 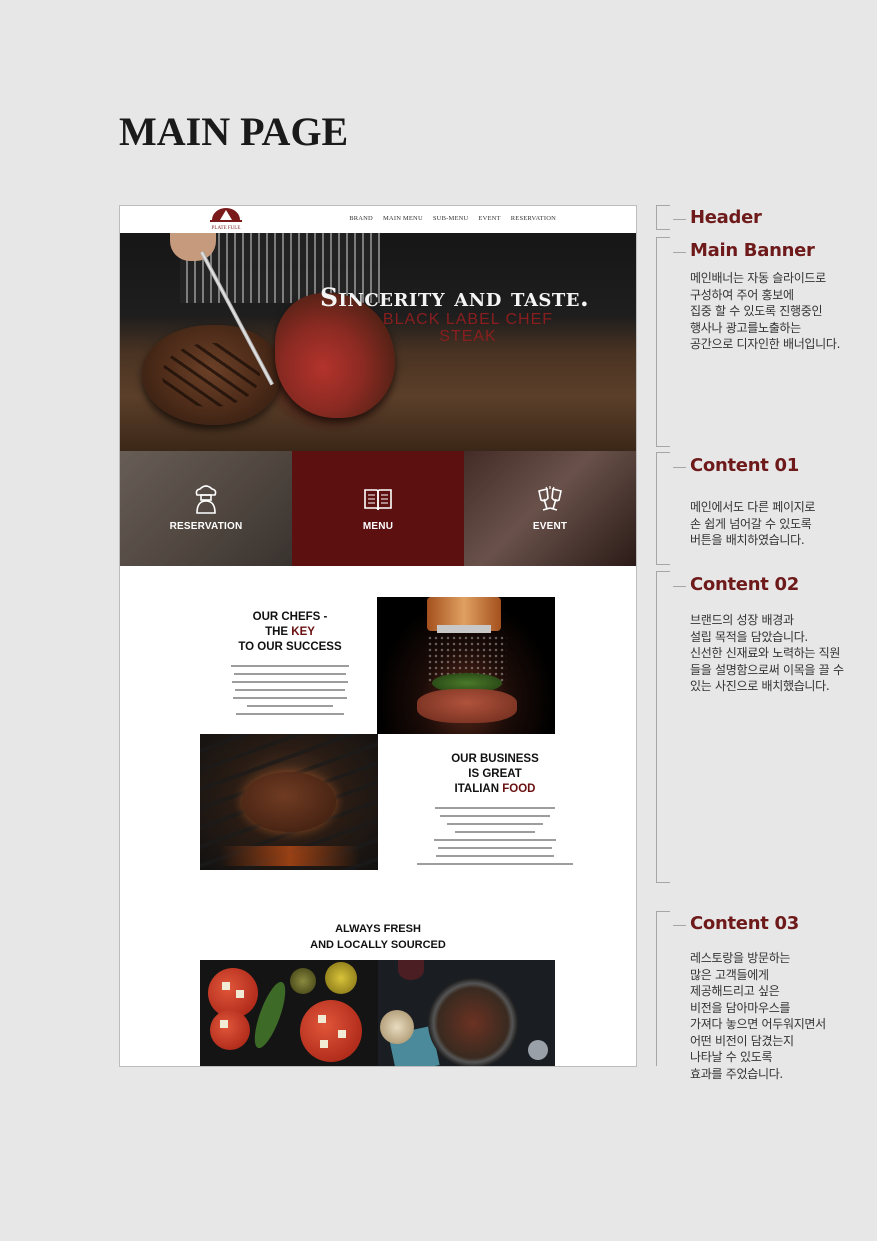 What do you see at coordinates (519, 789) in the screenshot?
I see `business-heading-food: FOOD` at bounding box center [519, 789].